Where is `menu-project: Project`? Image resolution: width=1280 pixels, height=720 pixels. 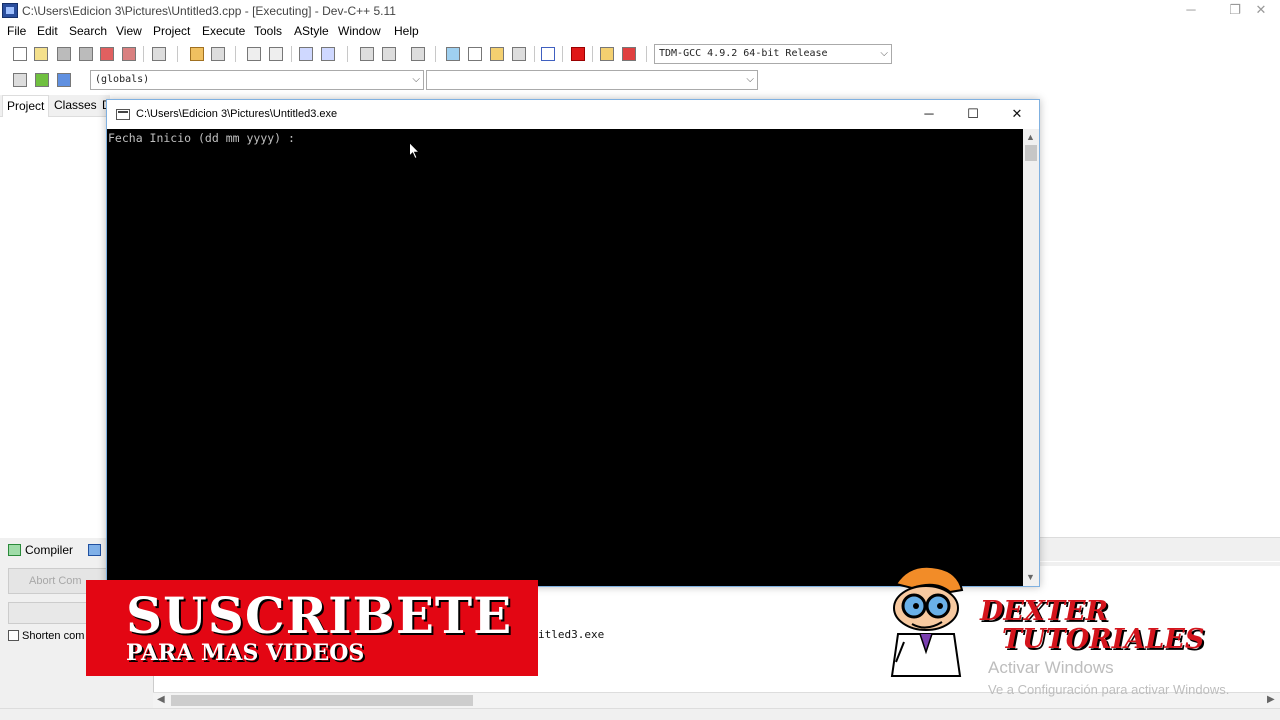 menu-project: Project is located at coordinates (171, 31).